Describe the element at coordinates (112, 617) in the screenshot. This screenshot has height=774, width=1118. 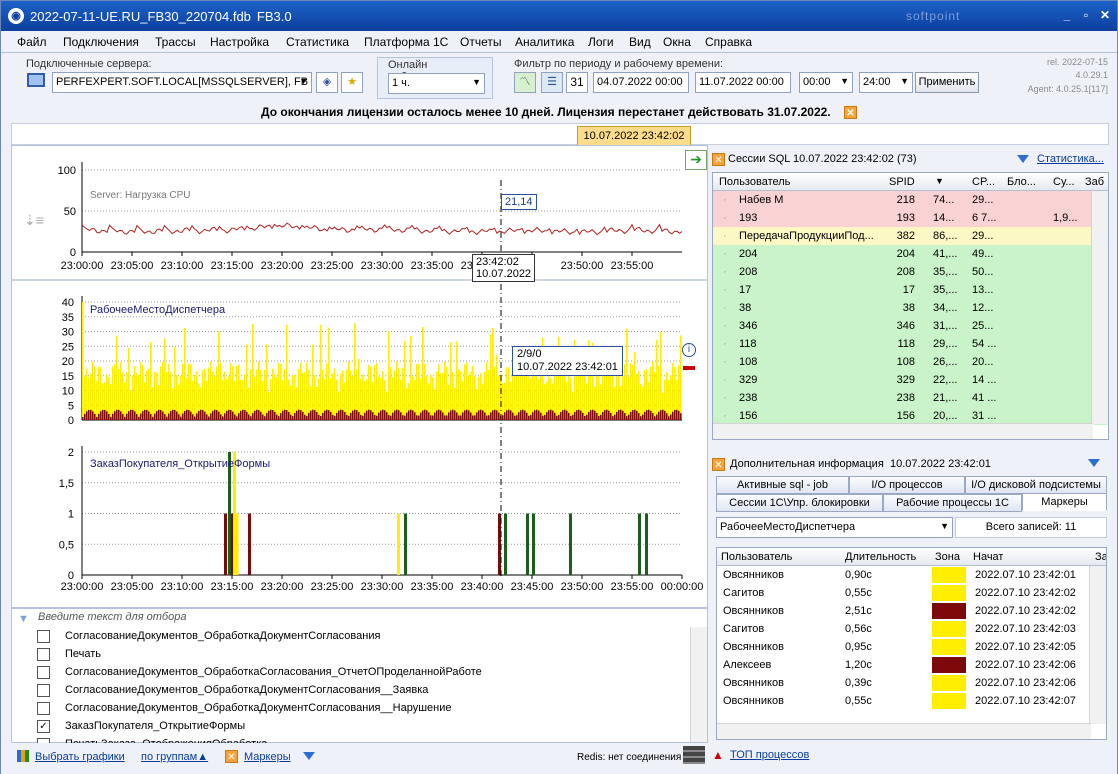
I see `filter-input: Введите текст для отбора` at that location.